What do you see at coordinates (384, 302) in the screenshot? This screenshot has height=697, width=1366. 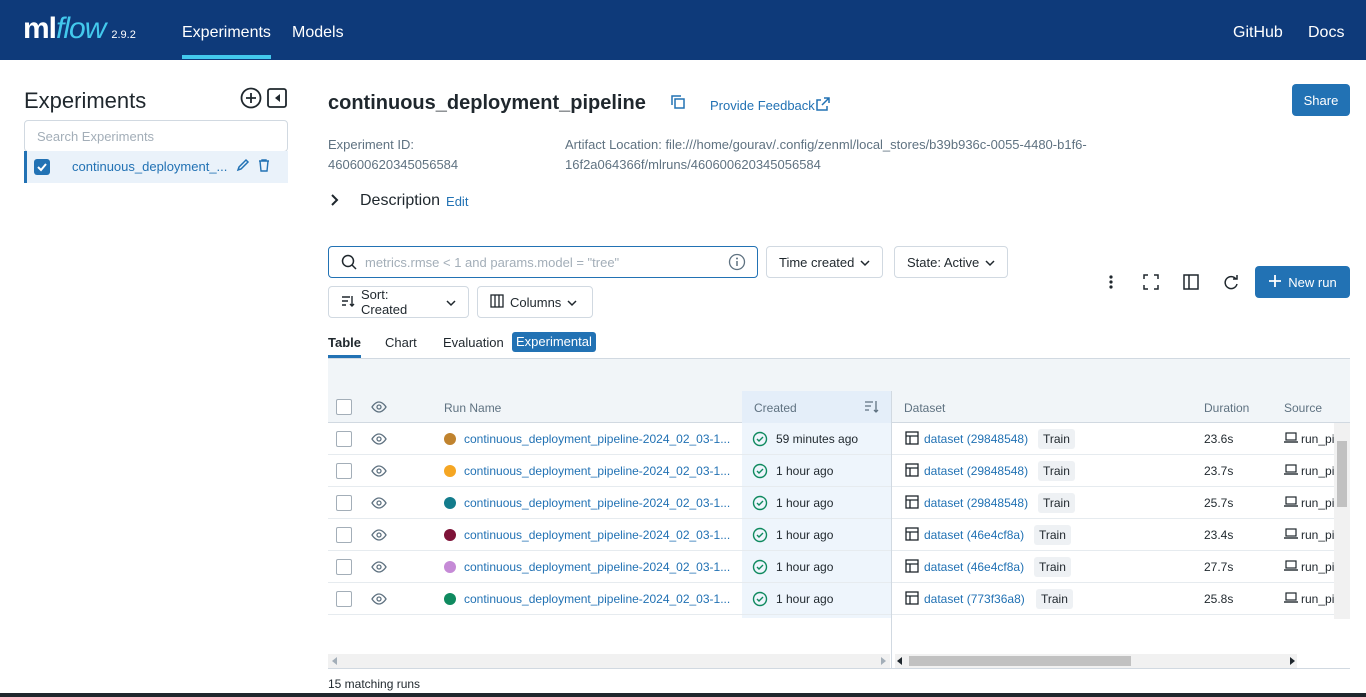 I see `sort-label: Sort: Created` at bounding box center [384, 302].